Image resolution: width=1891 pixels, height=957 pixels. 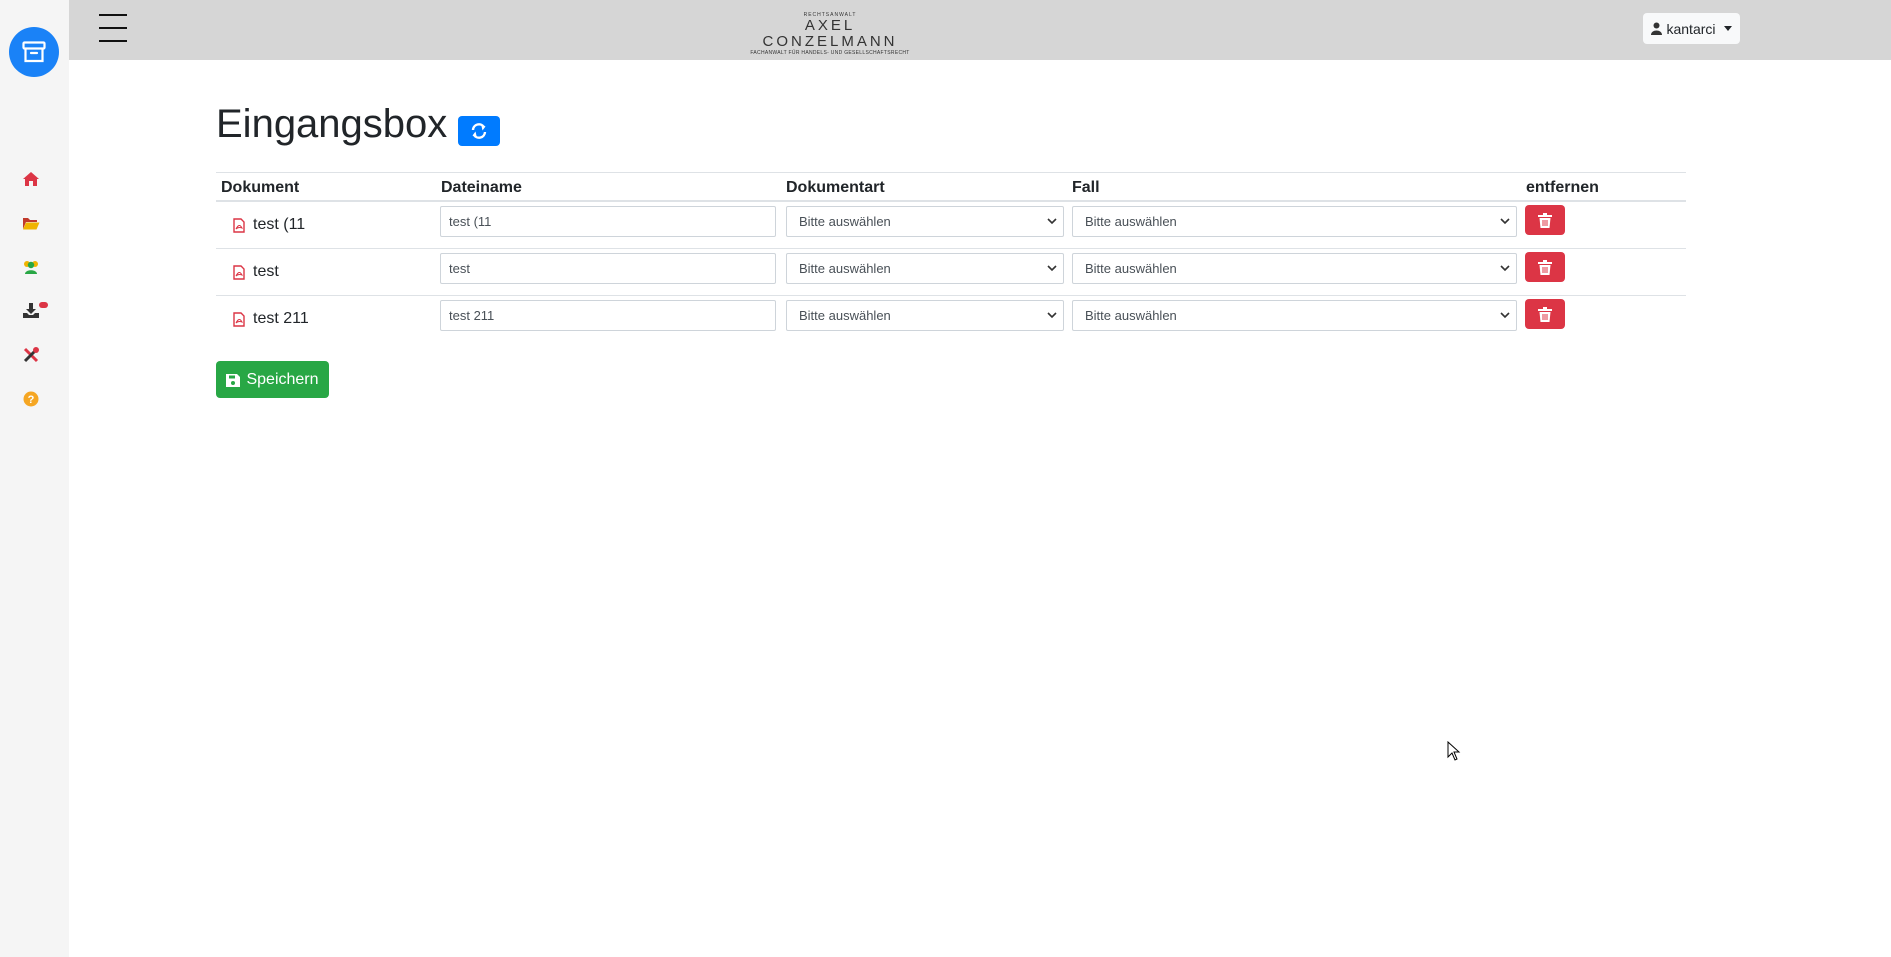 I want to click on refresh-icon, so click(x=479, y=131).